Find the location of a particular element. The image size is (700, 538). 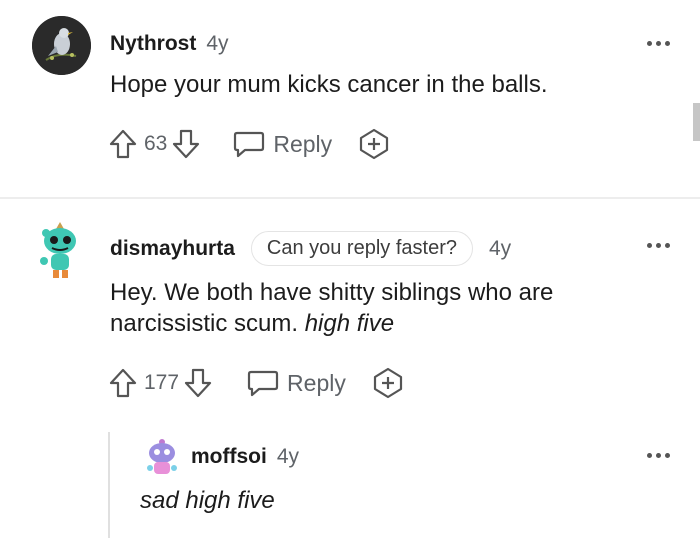

username: dismayhurta is located at coordinates (172, 249).